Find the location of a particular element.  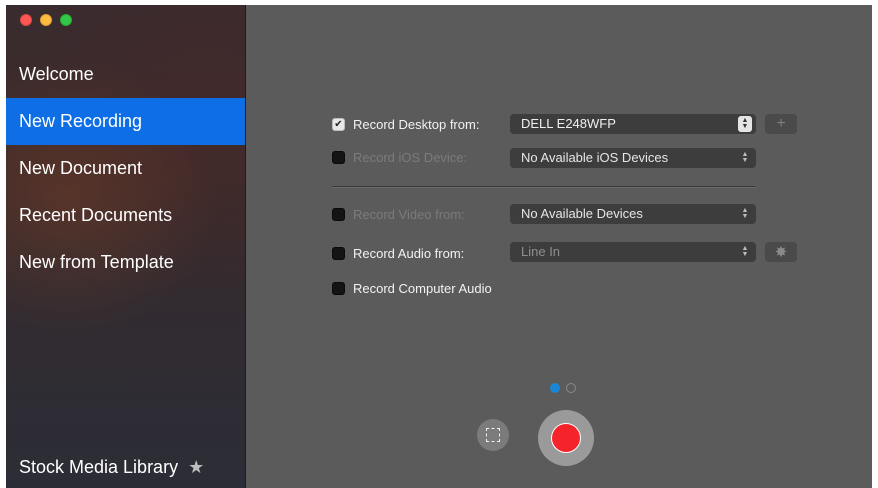

record-audio-option: Record Audio from: is located at coordinates (398, 253).